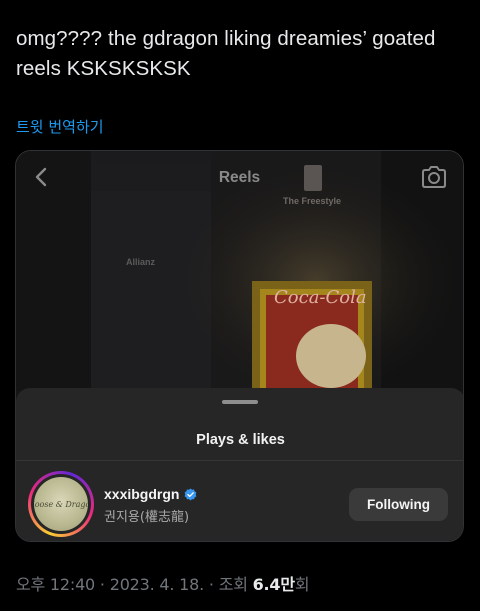 This screenshot has width=480, height=611. I want to click on avatar: Moose & Dragon, so click(61, 504).